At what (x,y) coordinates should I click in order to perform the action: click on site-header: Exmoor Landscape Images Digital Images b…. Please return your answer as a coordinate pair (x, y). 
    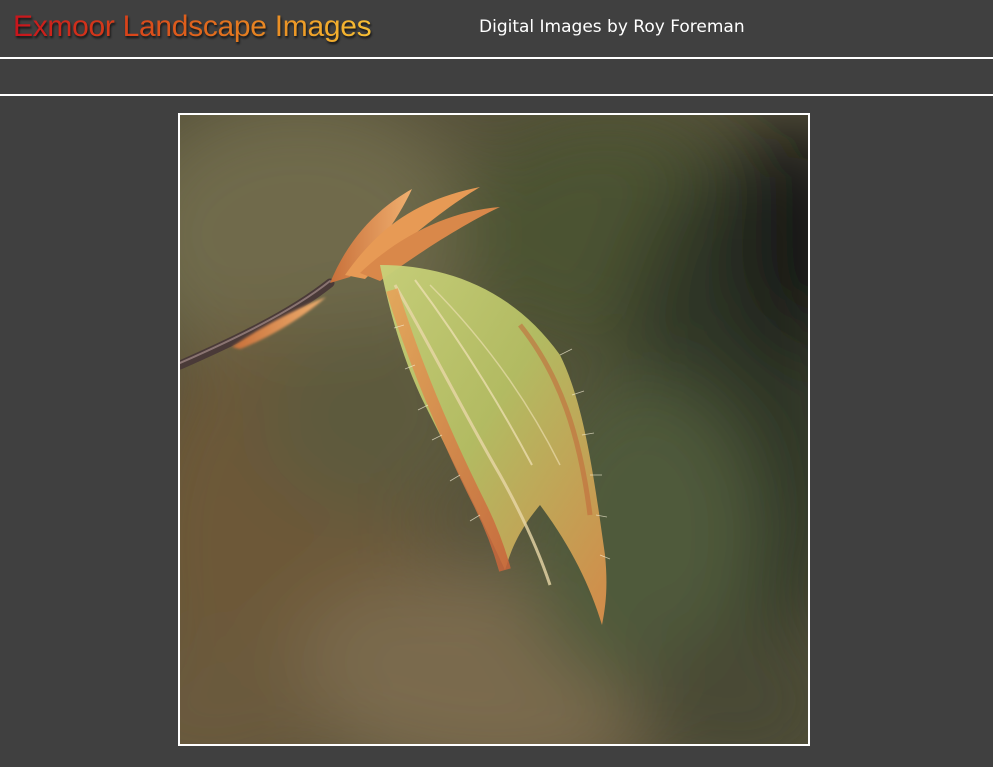
    Looking at the image, I should click on (496, 29).